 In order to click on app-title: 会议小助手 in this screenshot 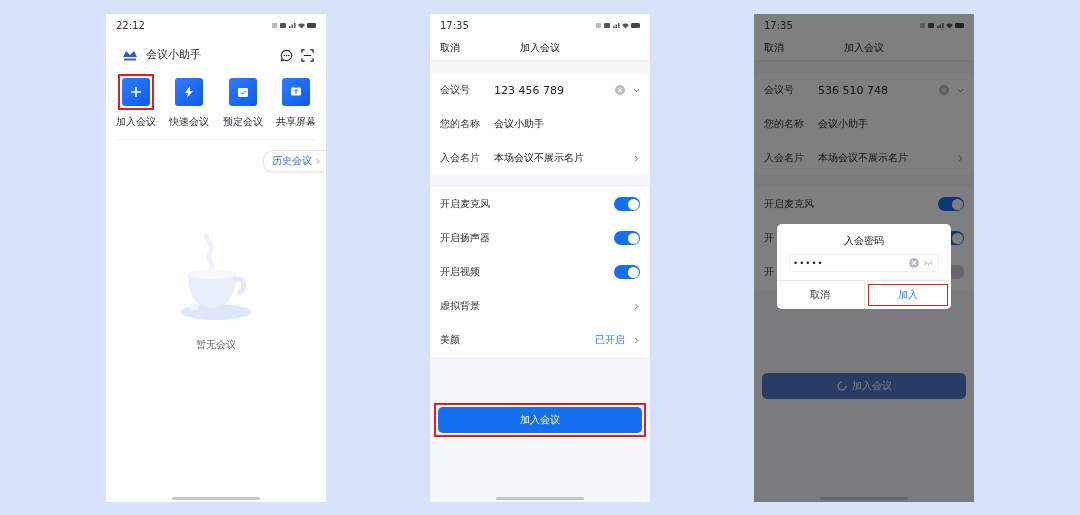, I will do `click(174, 55)`.